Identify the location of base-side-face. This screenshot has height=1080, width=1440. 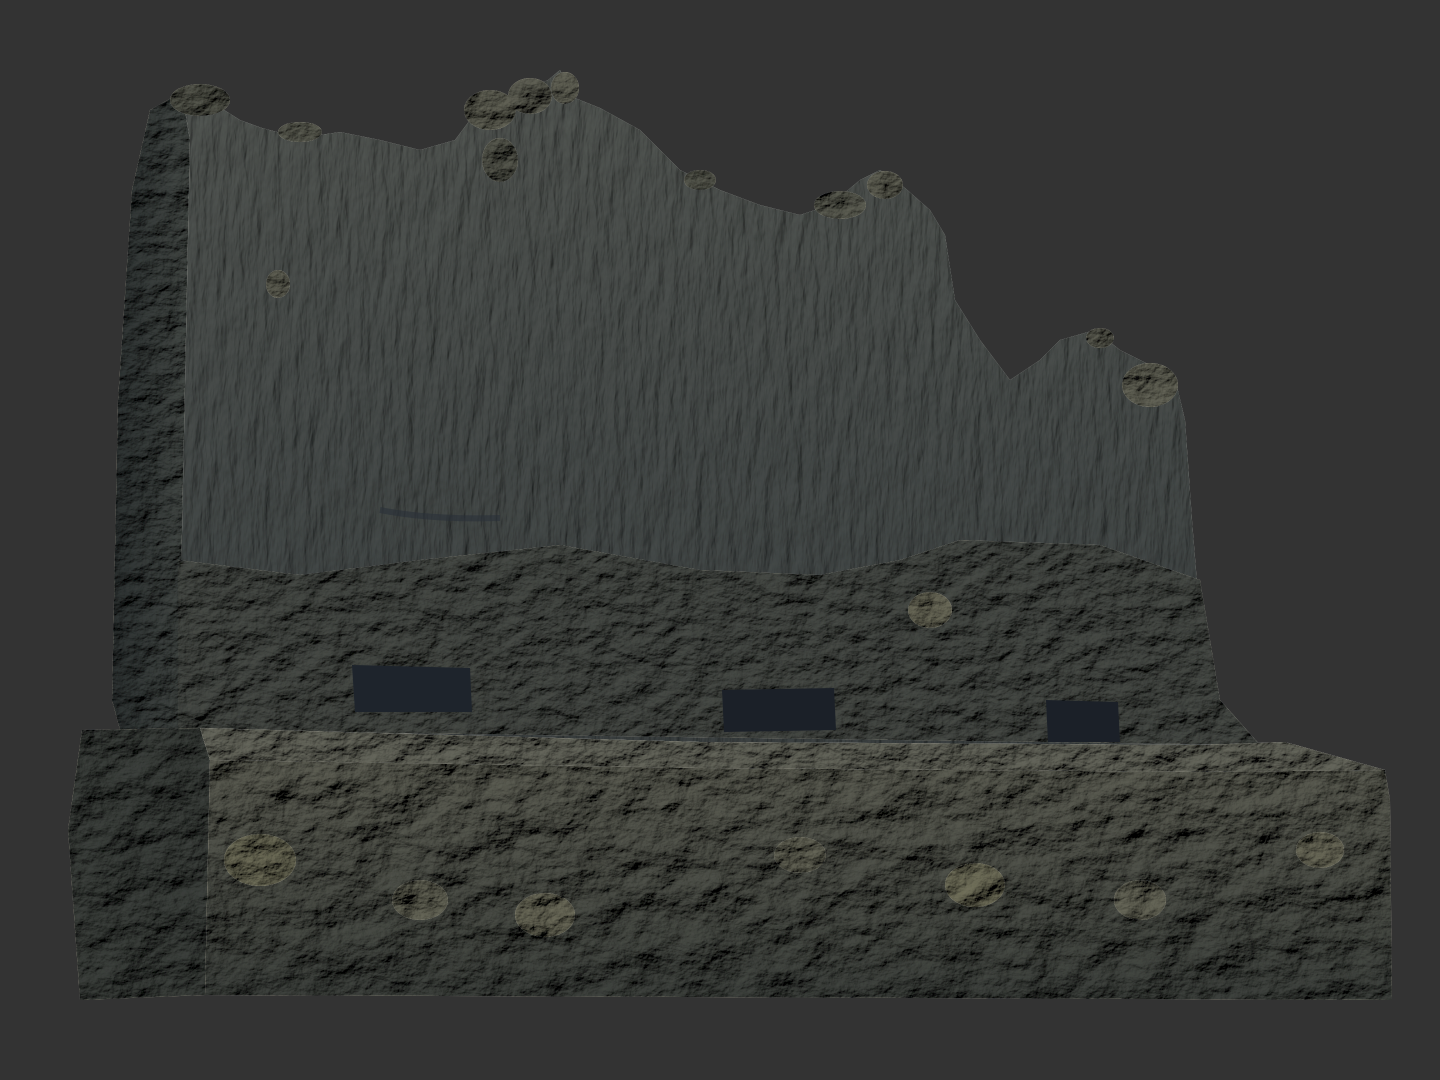
(139, 864).